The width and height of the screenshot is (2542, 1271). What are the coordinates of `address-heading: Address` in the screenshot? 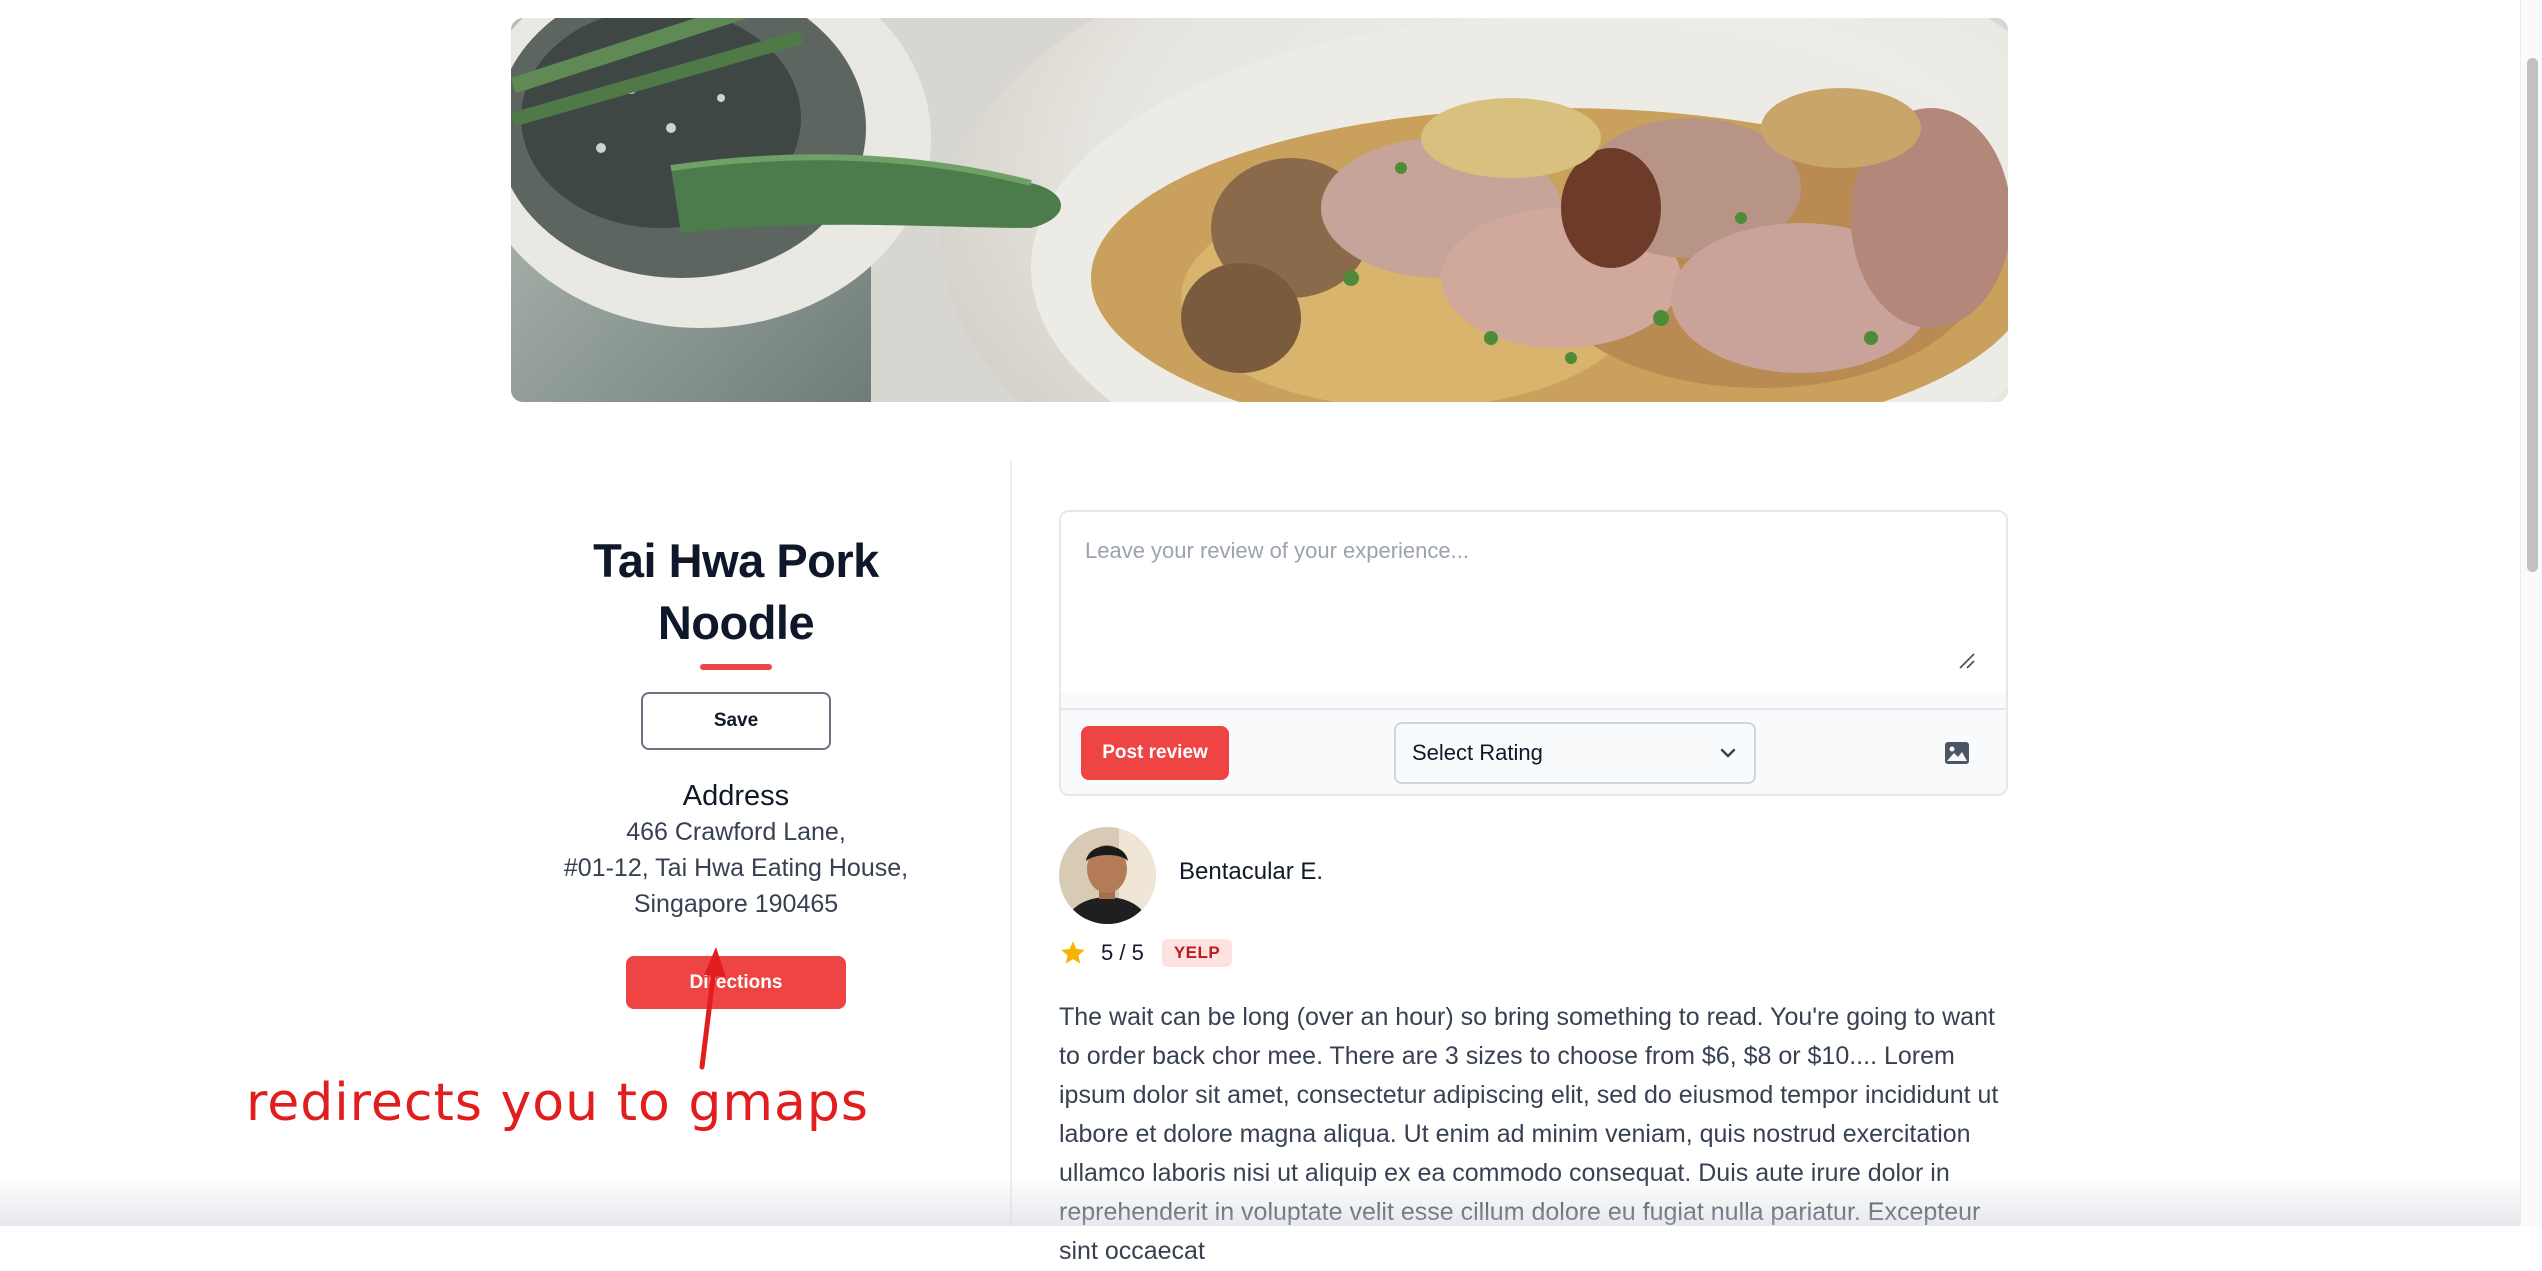 It's located at (736, 796).